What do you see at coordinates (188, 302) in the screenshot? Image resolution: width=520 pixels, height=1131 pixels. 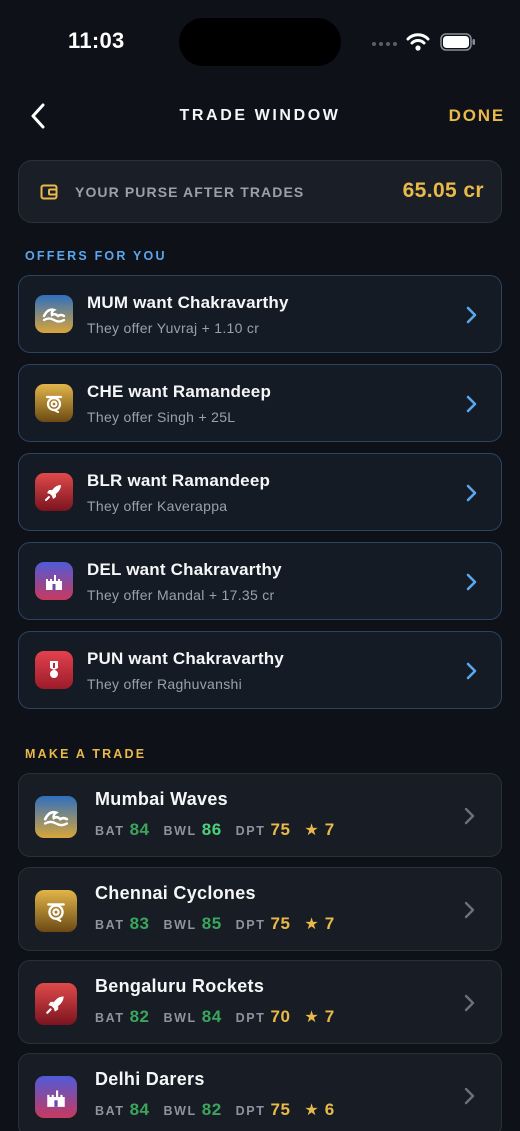 I see `offer-title: MUM want Chakravarthy` at bounding box center [188, 302].